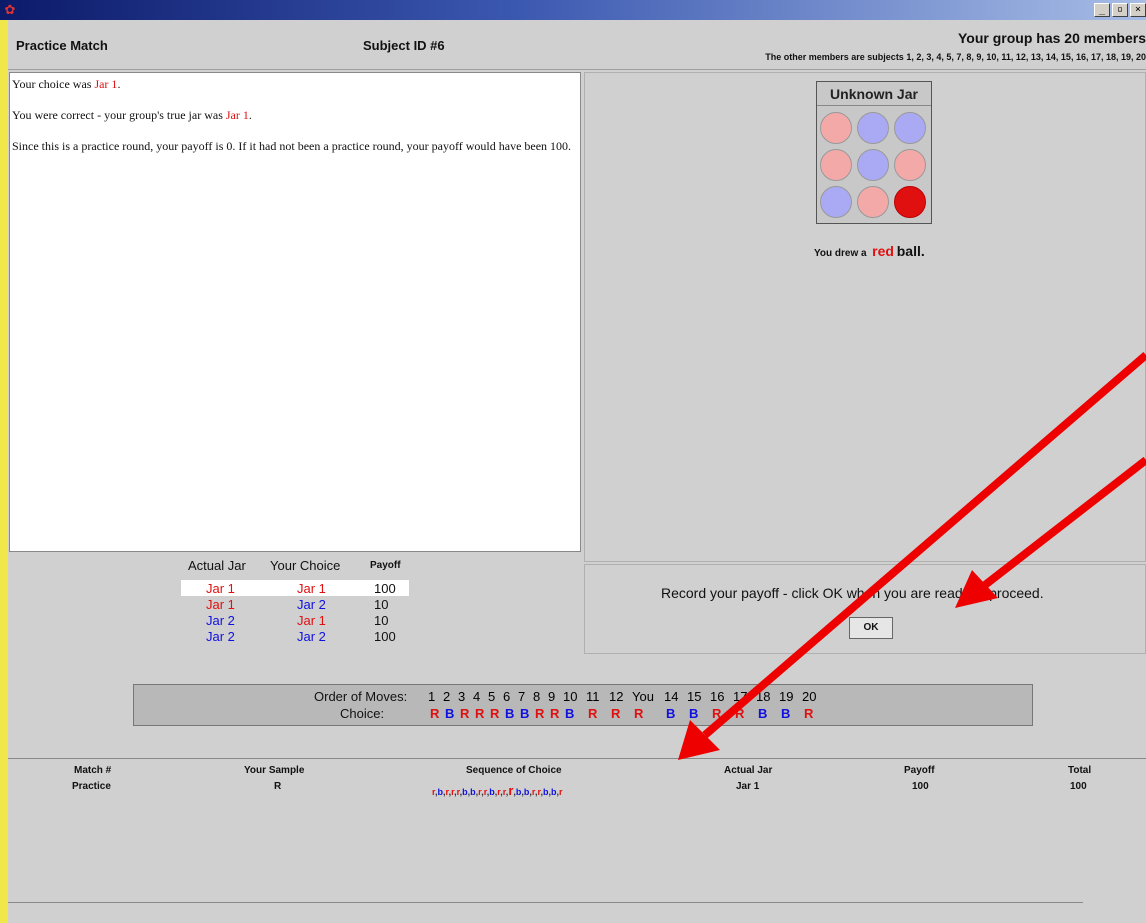 This screenshot has height=923, width=1146. I want to click on choice-message: Your choice was Jar 1., so click(66, 84).